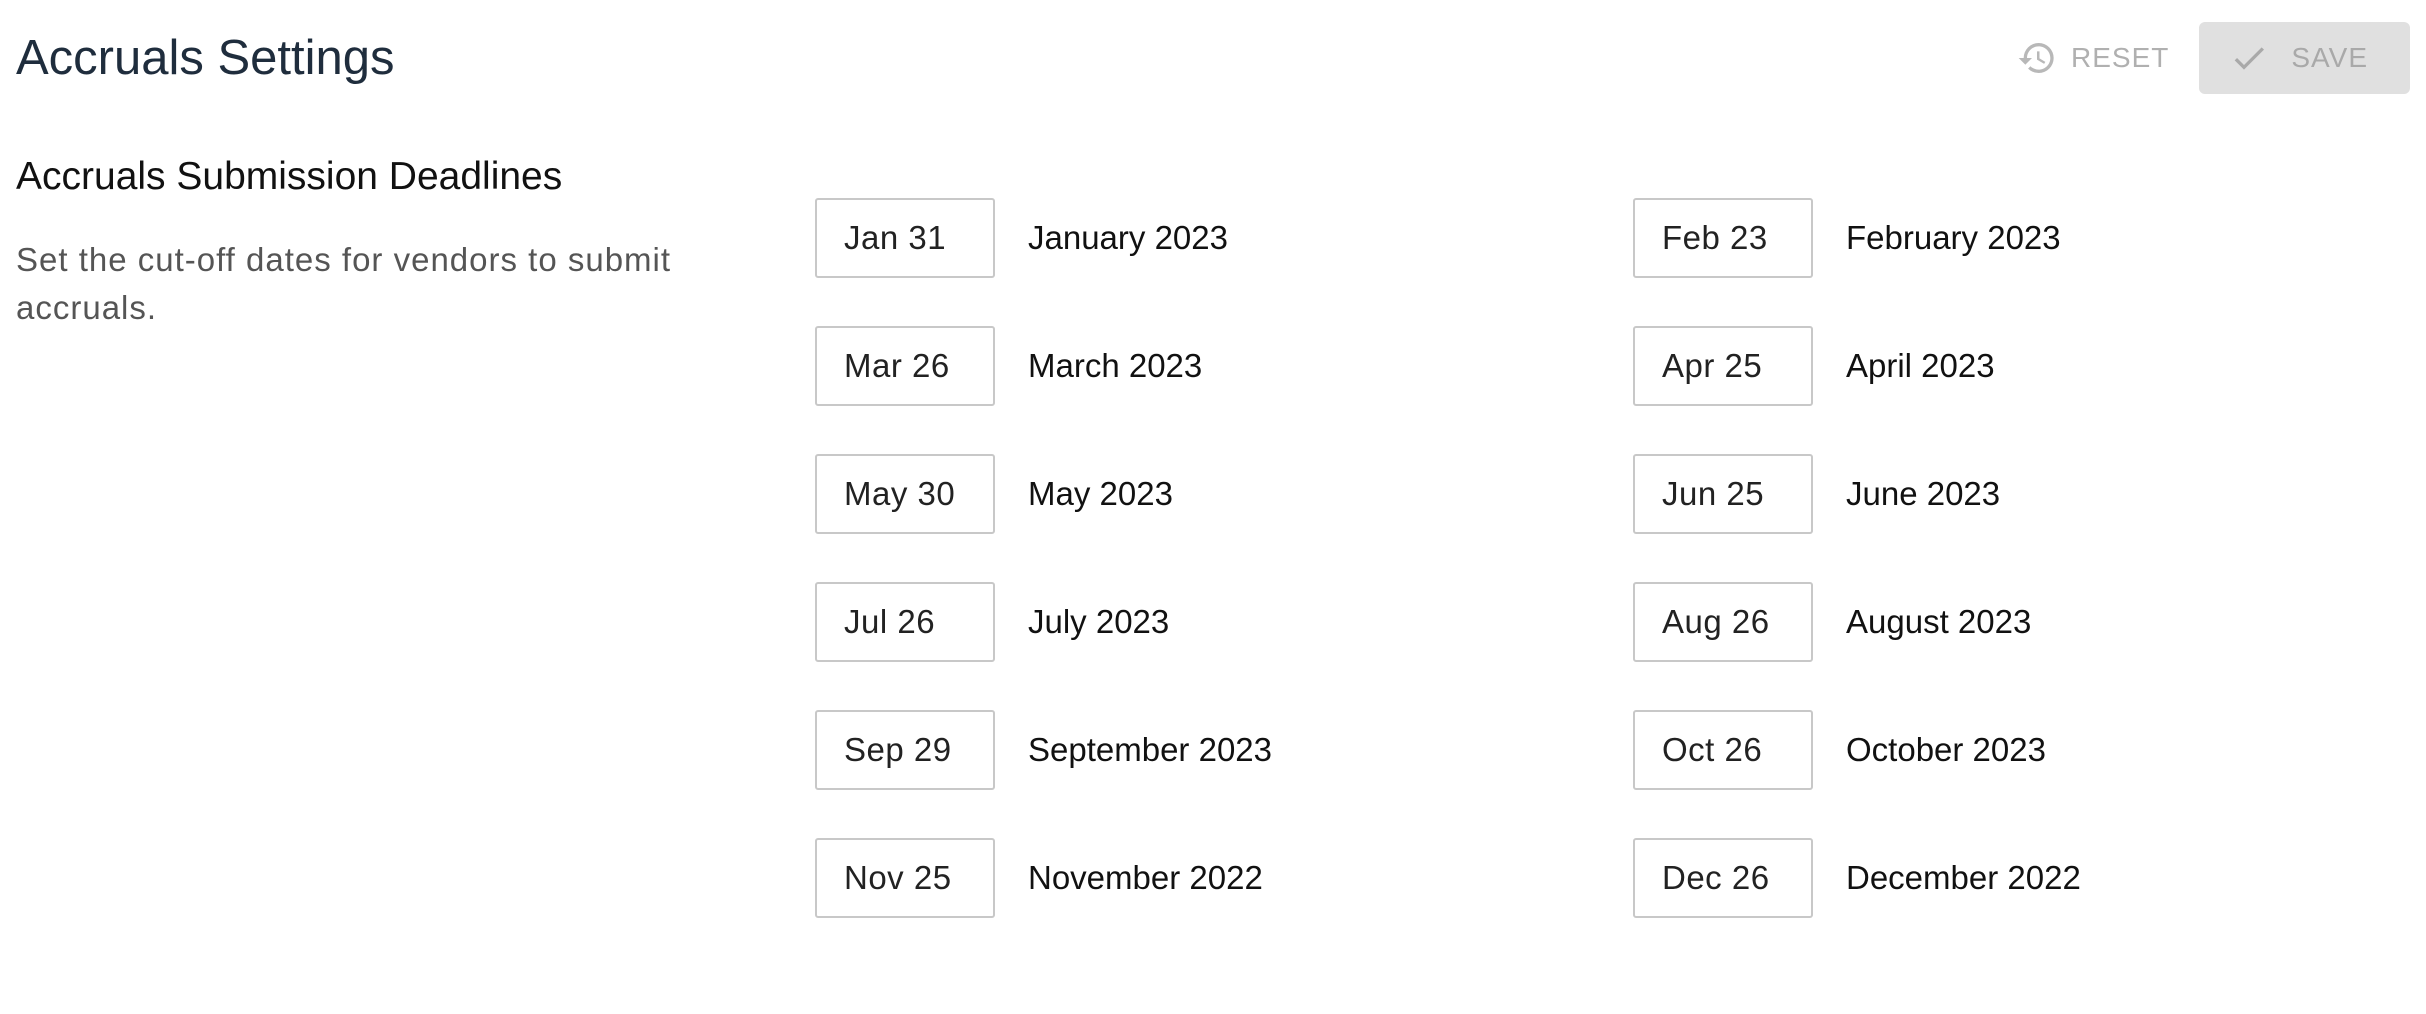  What do you see at coordinates (2249, 58) in the screenshot?
I see `check-icon` at bounding box center [2249, 58].